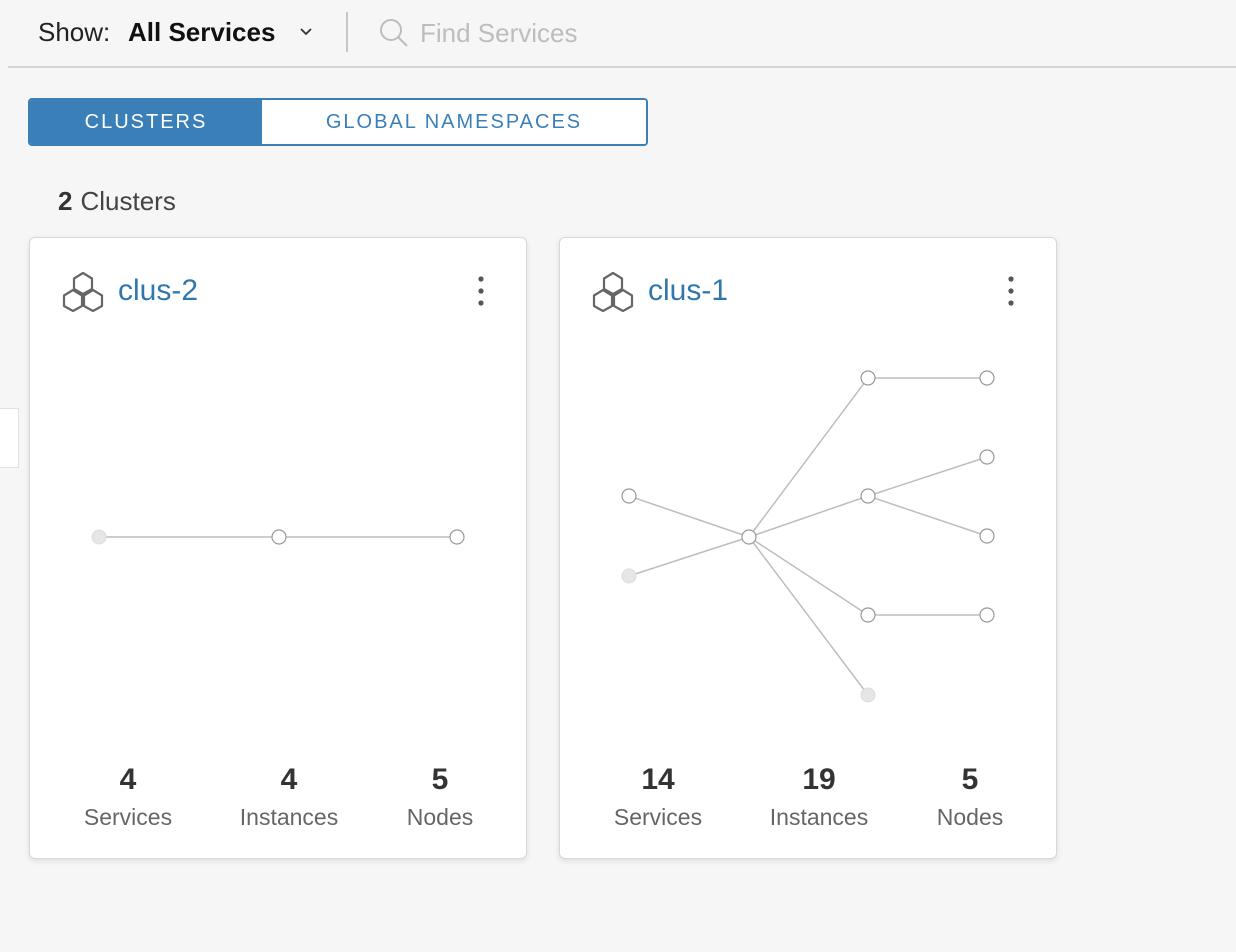  What do you see at coordinates (819, 797) in the screenshot?
I see `stat-instances: 19 Instances` at bounding box center [819, 797].